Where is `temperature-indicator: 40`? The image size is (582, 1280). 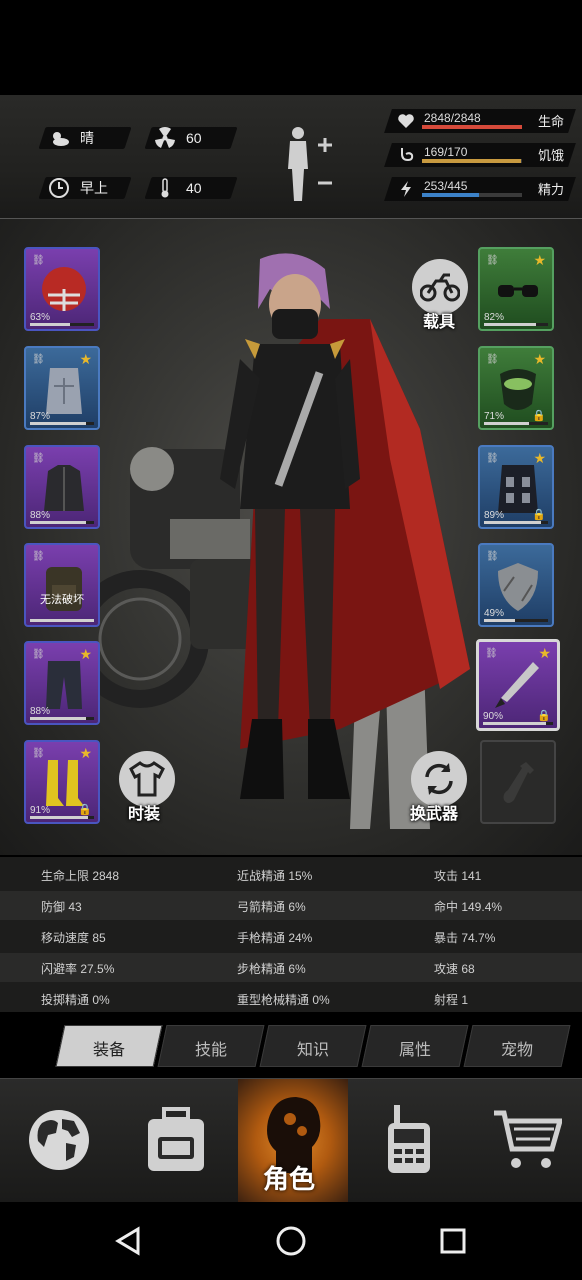 temperature-indicator: 40 is located at coordinates (178, 188).